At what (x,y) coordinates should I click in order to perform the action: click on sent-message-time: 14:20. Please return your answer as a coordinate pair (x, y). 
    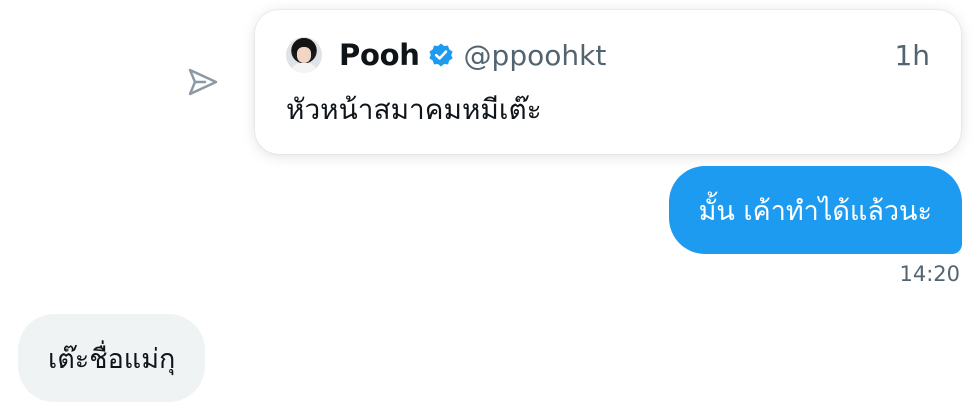
    Looking at the image, I should click on (929, 274).